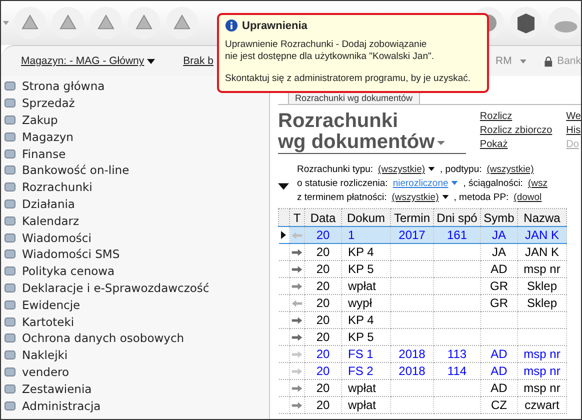  What do you see at coordinates (366, 337) in the screenshot?
I see `table-cell: KP 5` at bounding box center [366, 337].